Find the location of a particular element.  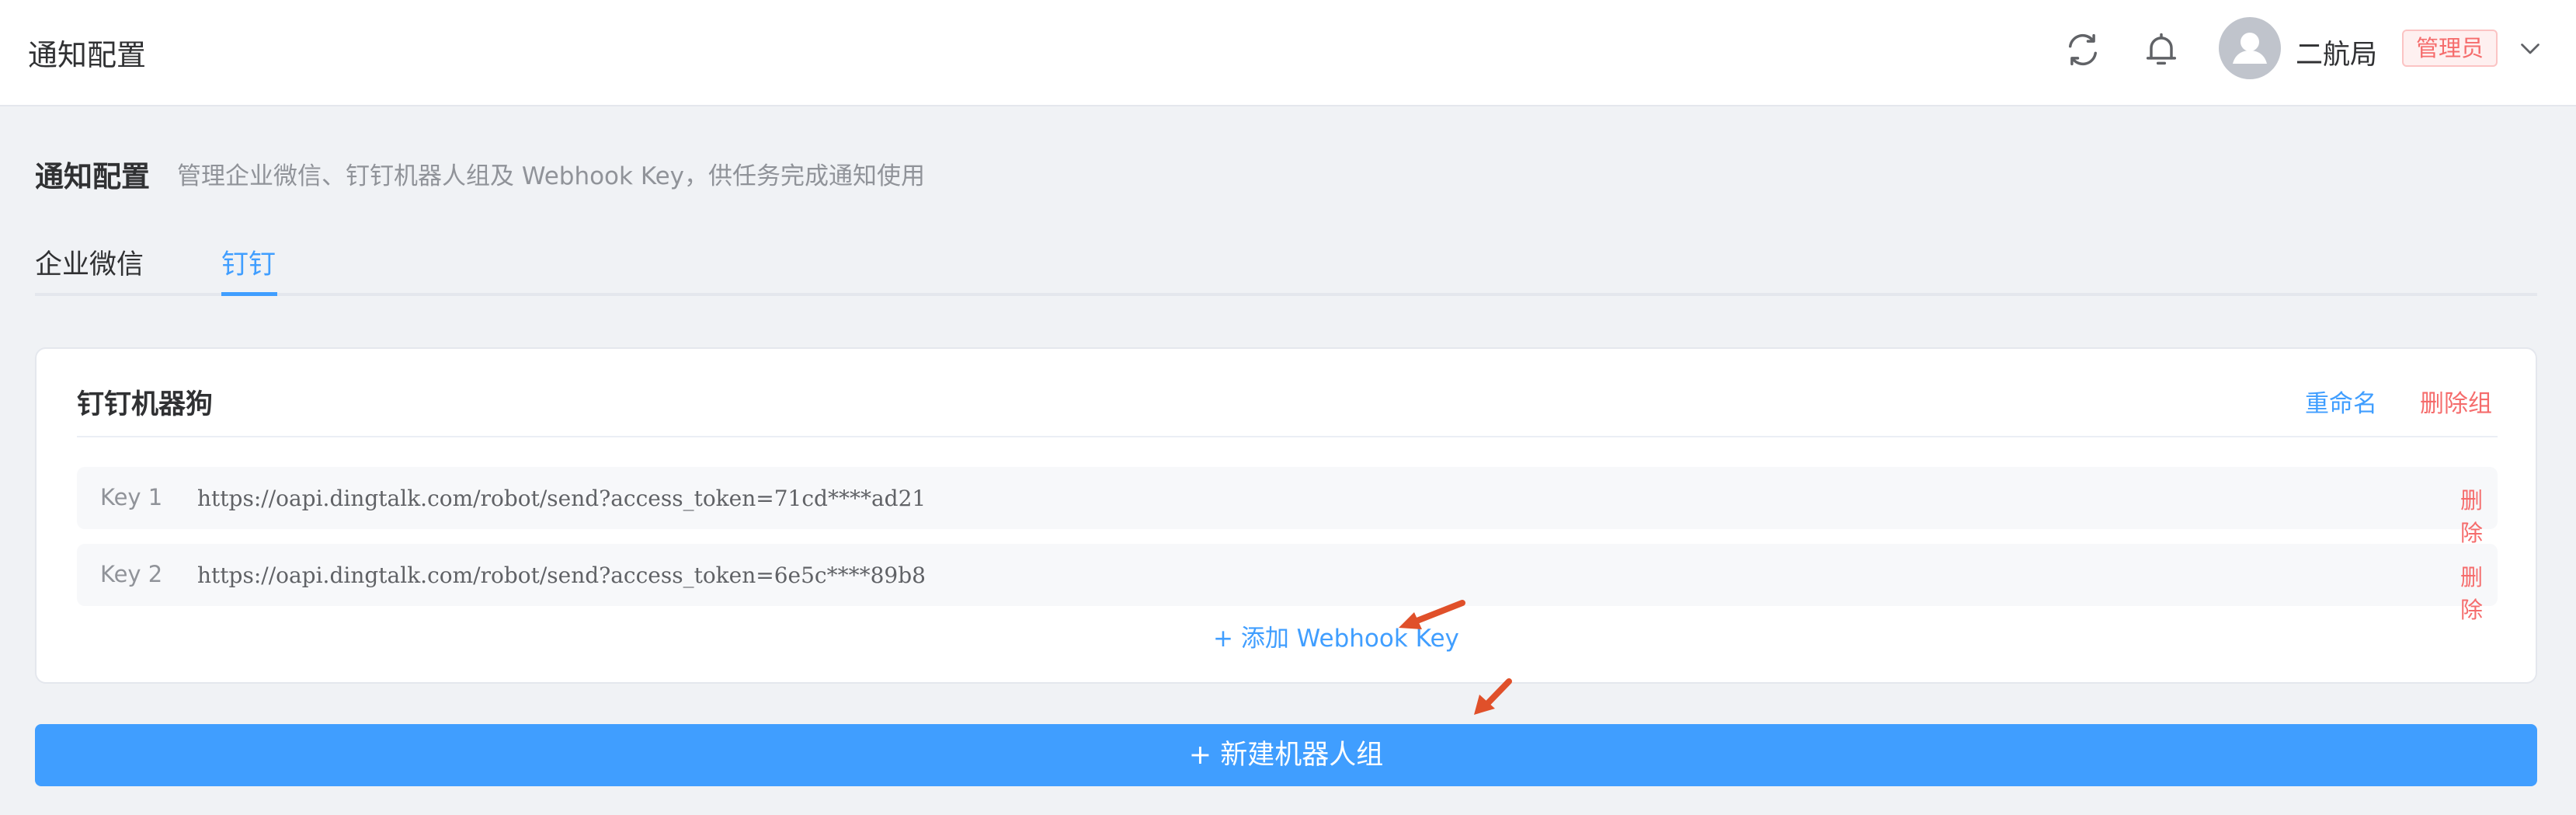

user-name: 二航局 is located at coordinates (2336, 52).